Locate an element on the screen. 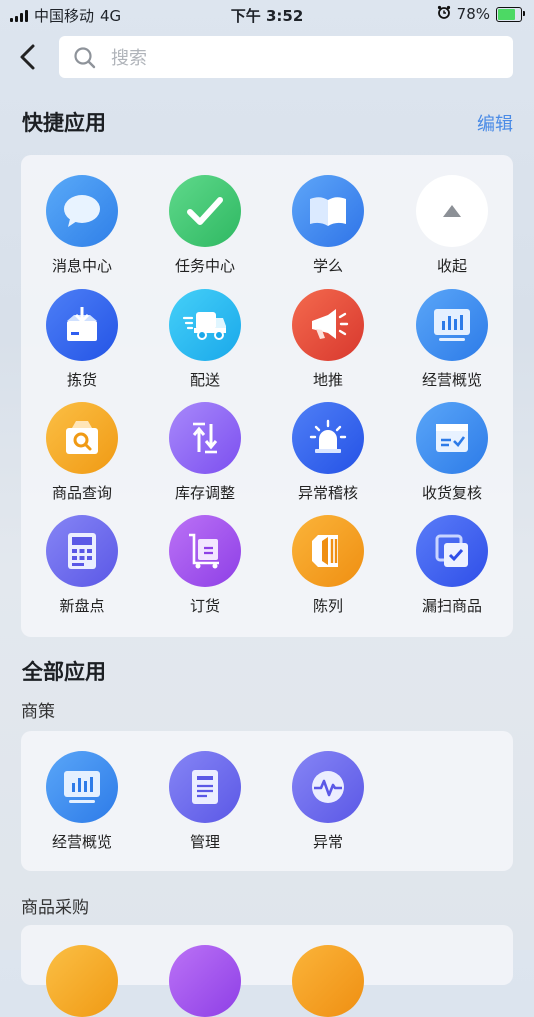 This screenshot has height=1017, width=534. search-icon is located at coordinates (85, 58).